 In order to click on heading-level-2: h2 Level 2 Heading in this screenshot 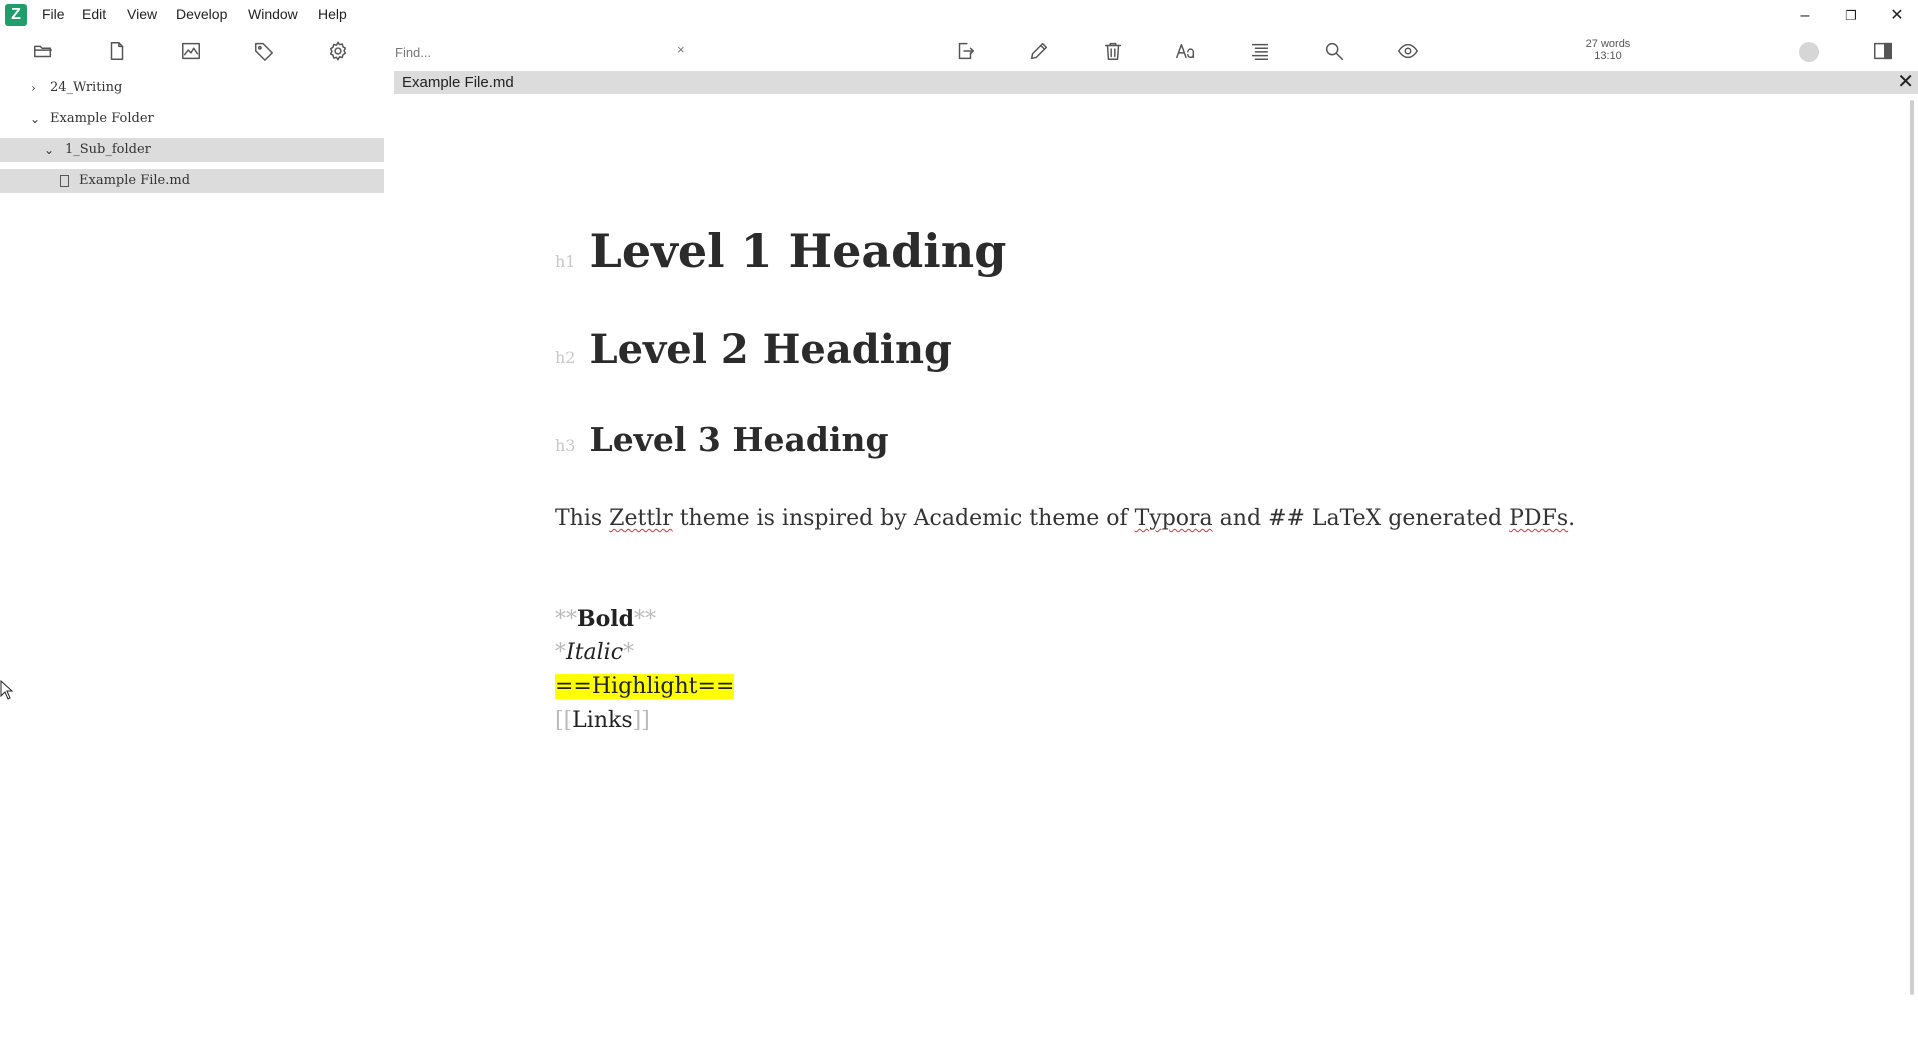, I will do `click(753, 349)`.